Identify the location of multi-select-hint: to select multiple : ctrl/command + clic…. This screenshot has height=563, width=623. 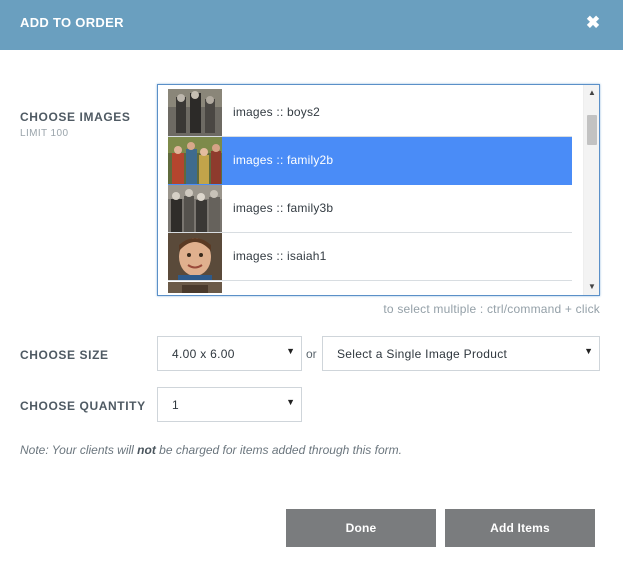
(491, 309).